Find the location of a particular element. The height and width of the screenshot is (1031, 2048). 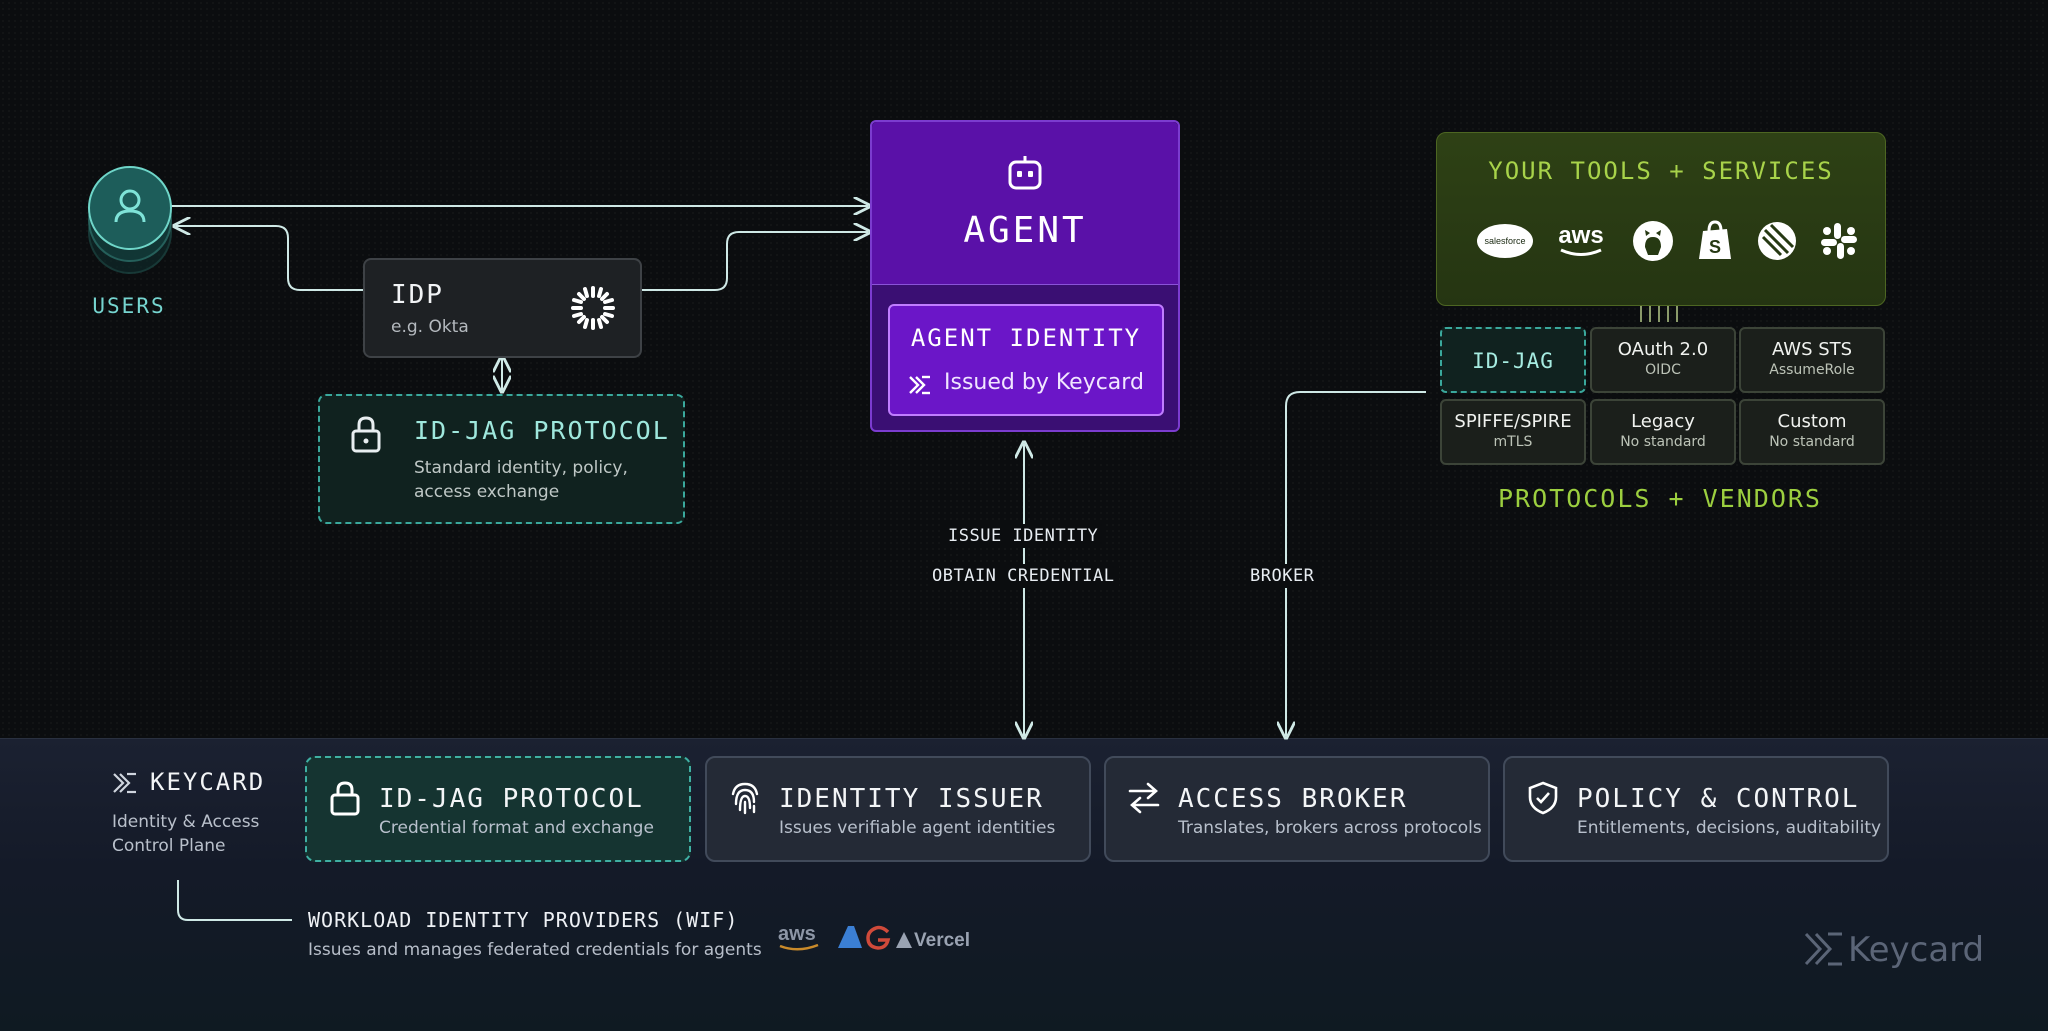

agent-box: AGENT AGENT IDENTITY Issued by Keycard is located at coordinates (1025, 276).